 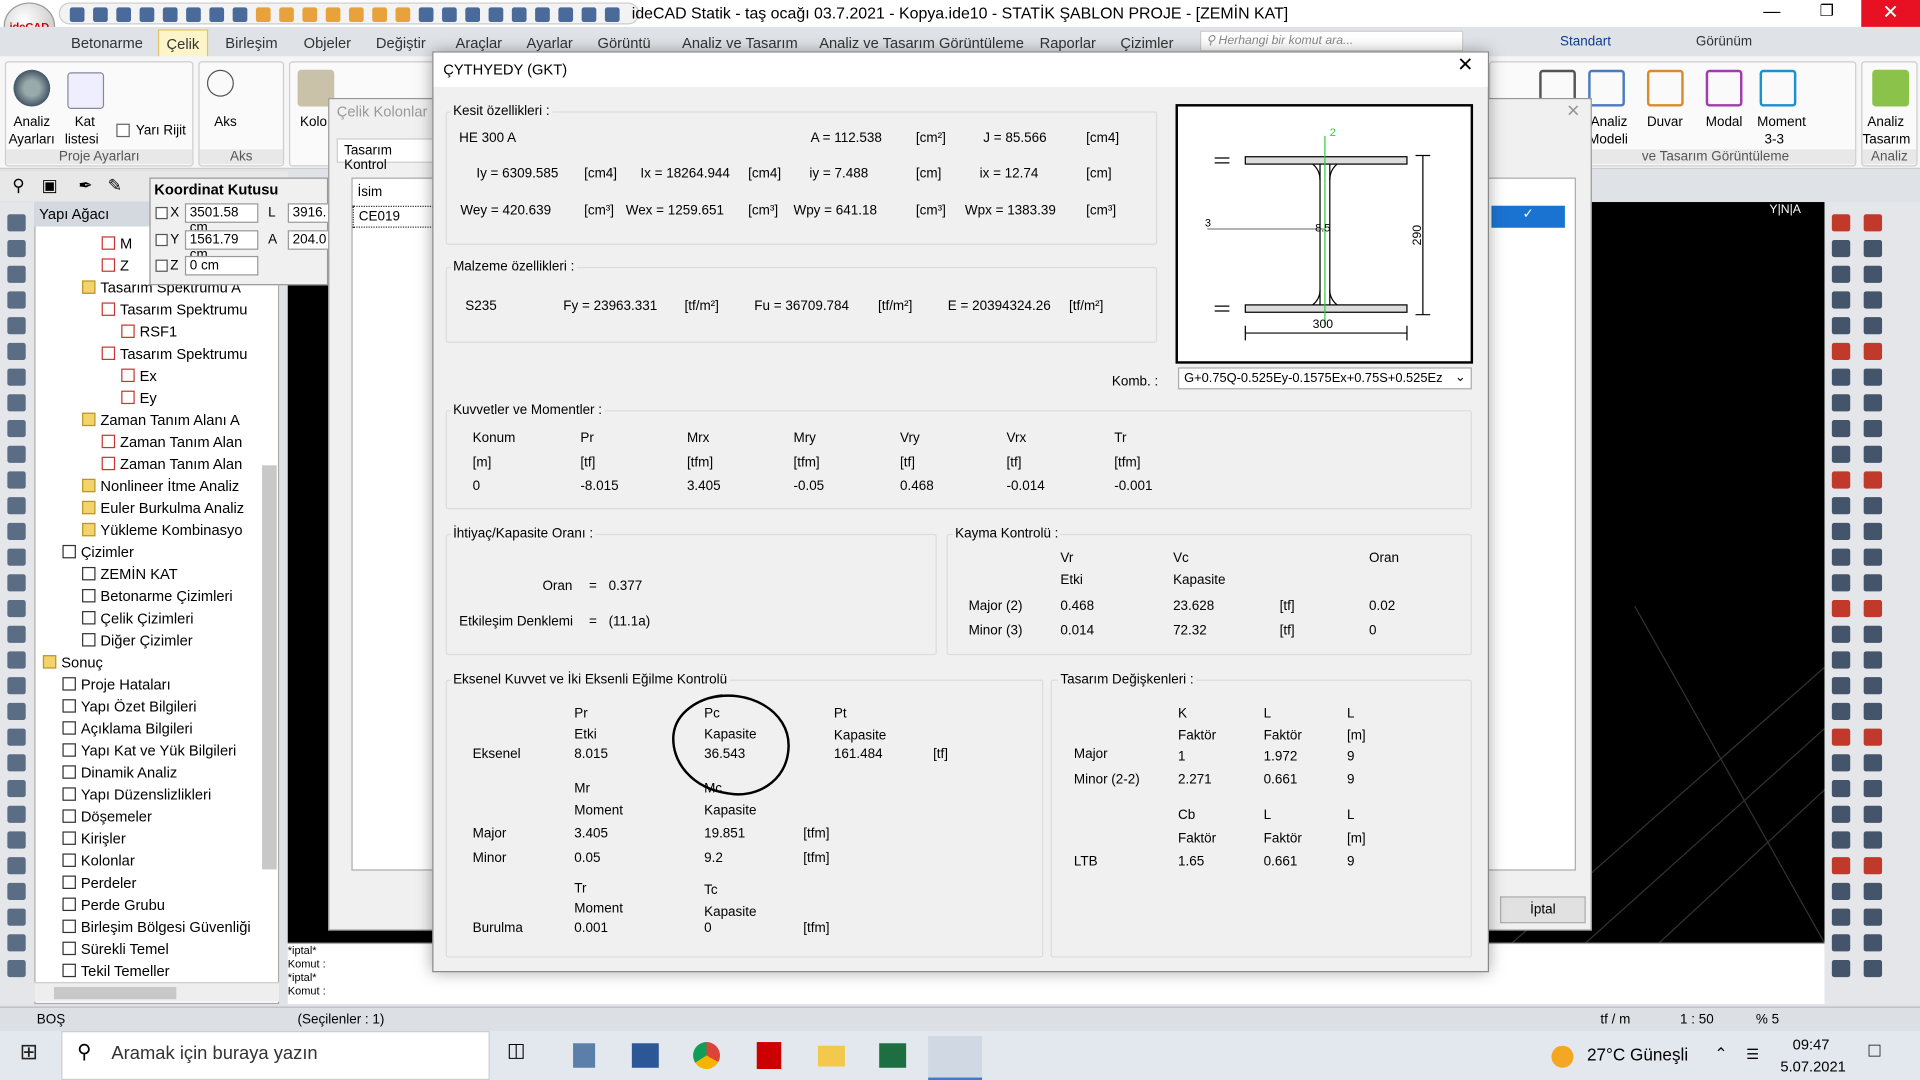 I want to click on tab-7: Görüntü, so click(x=624, y=42).